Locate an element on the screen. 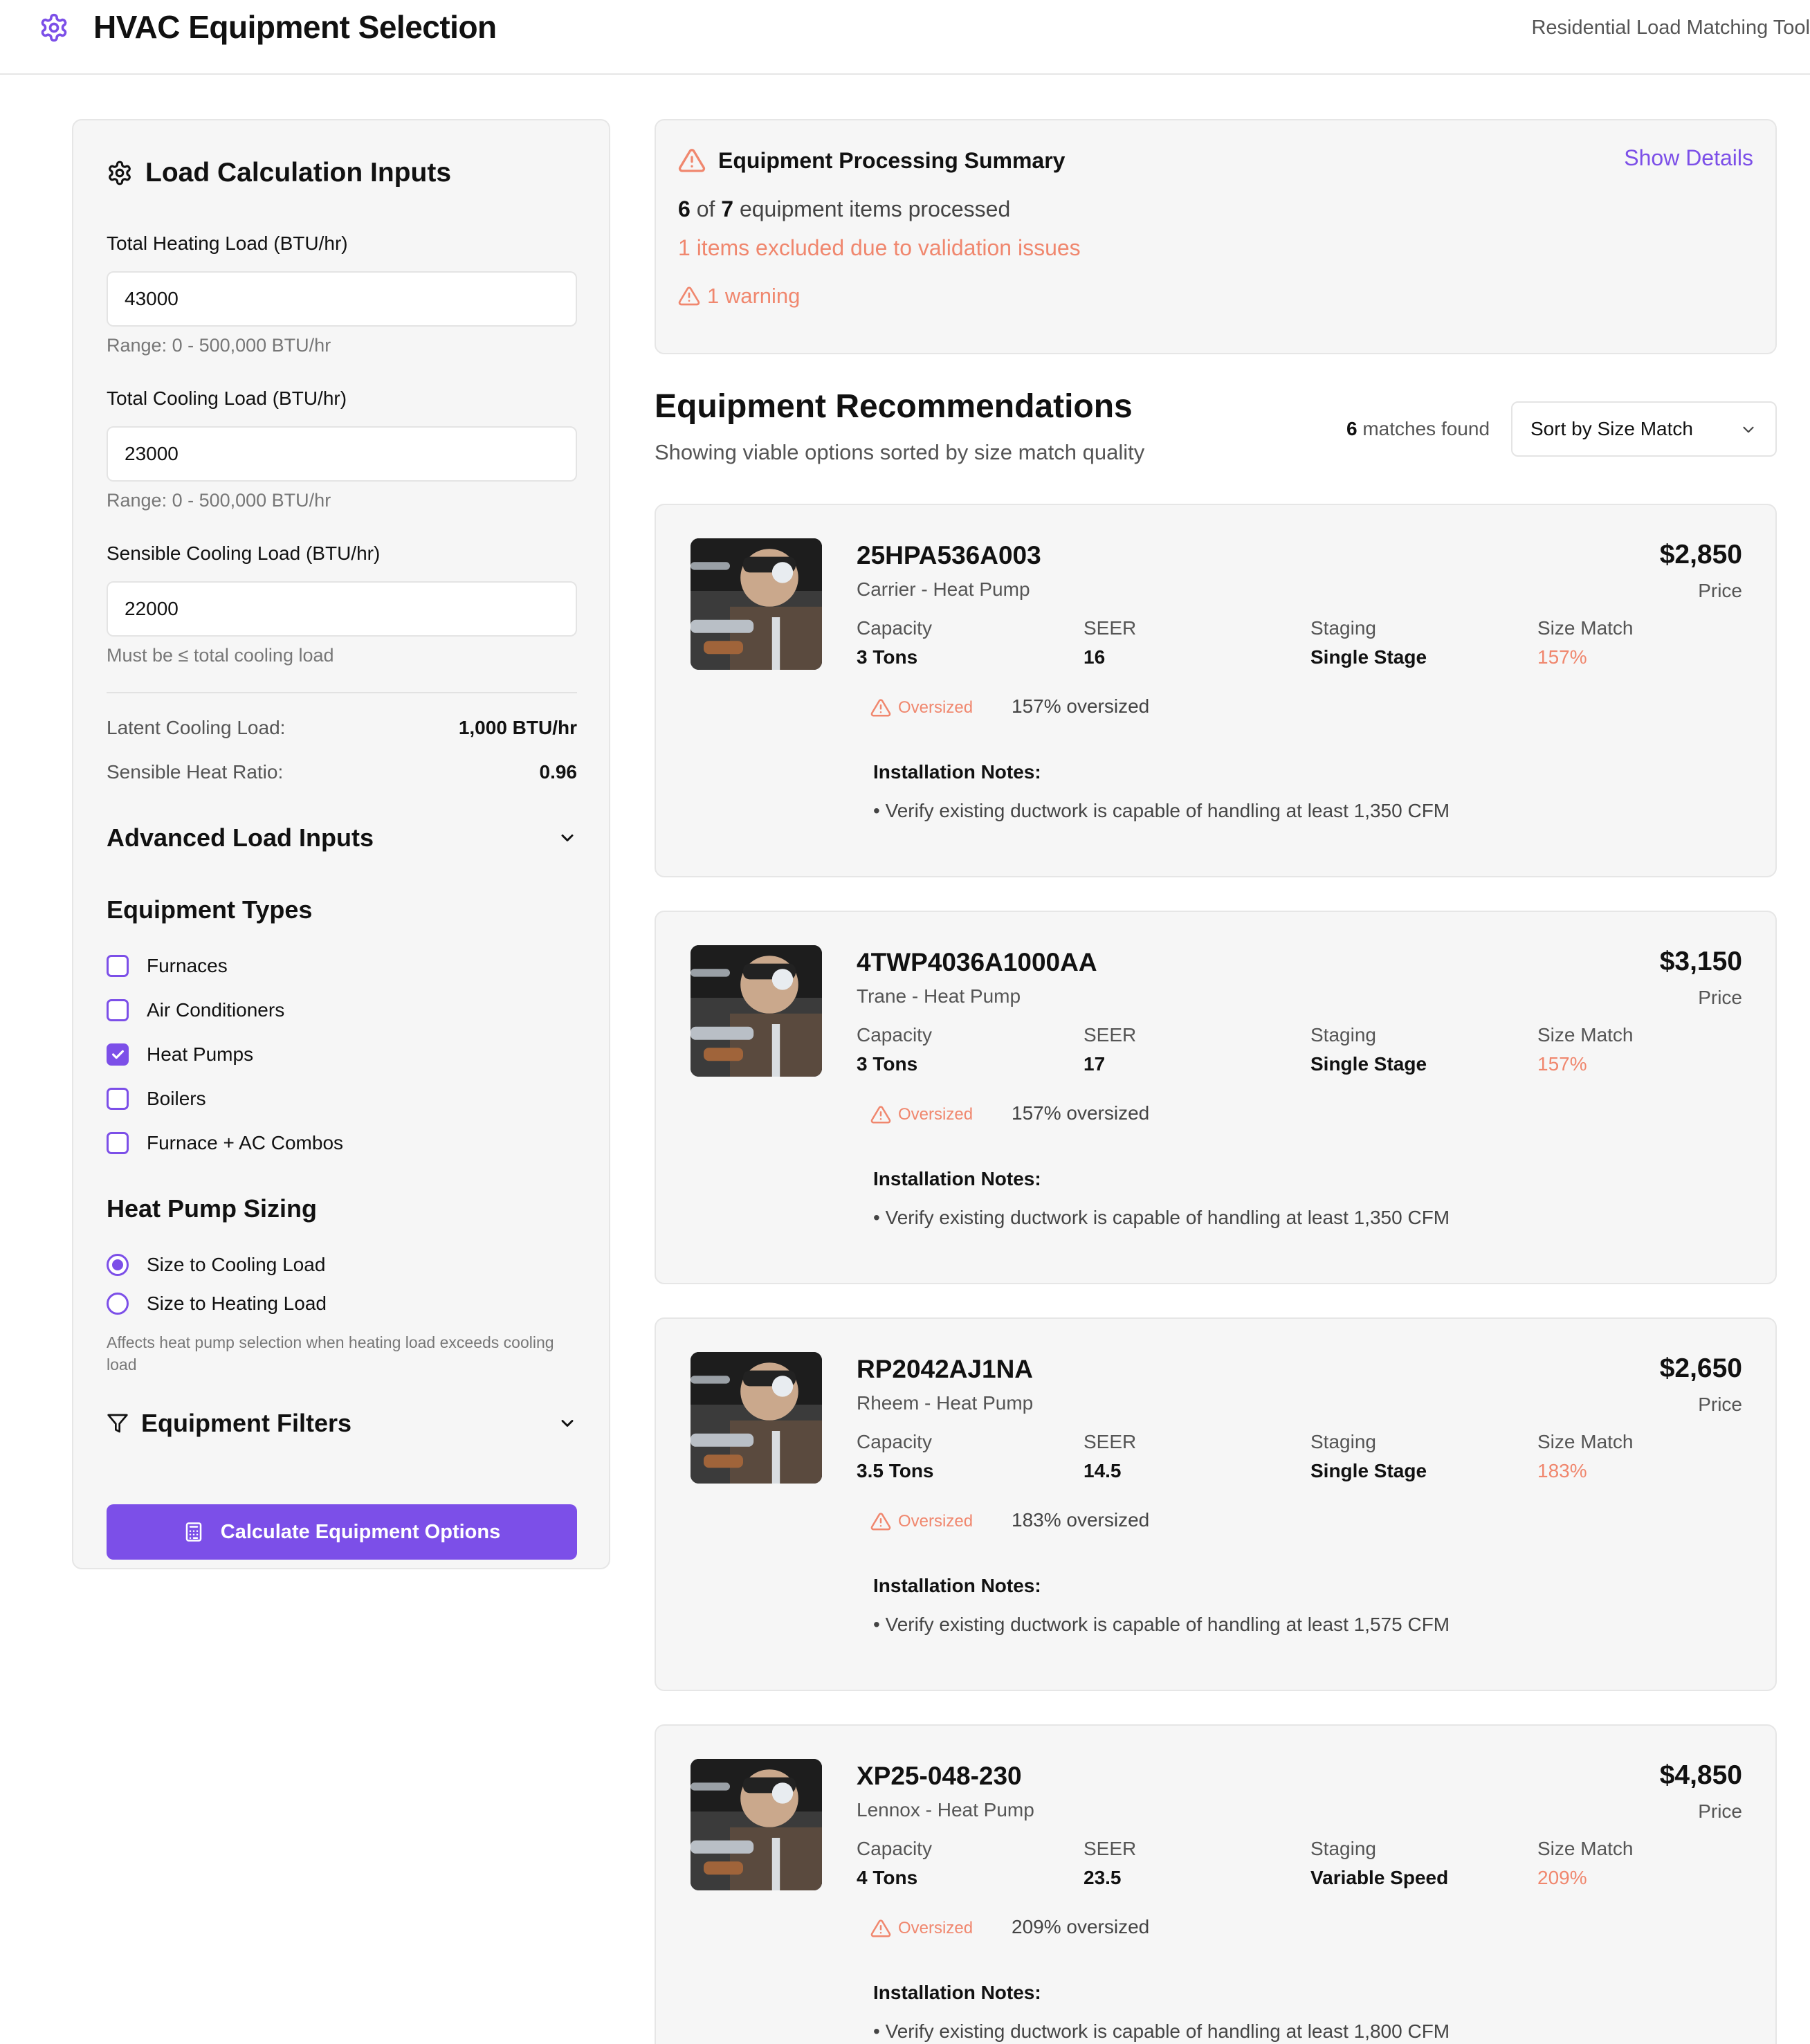  checkbox-box-checked is located at coordinates (118, 1054).